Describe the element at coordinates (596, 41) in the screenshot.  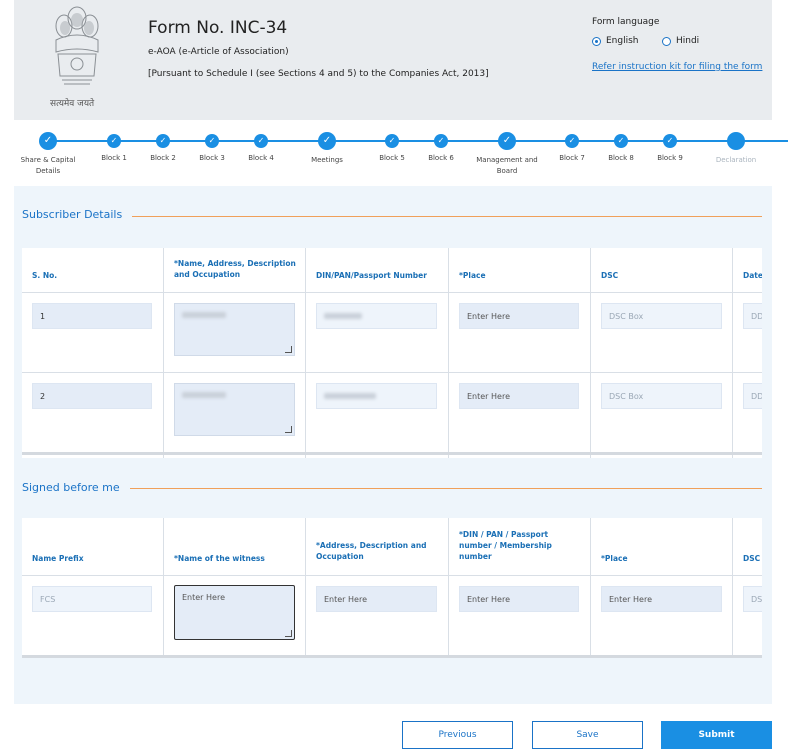
I see `radio-selected-icon` at that location.